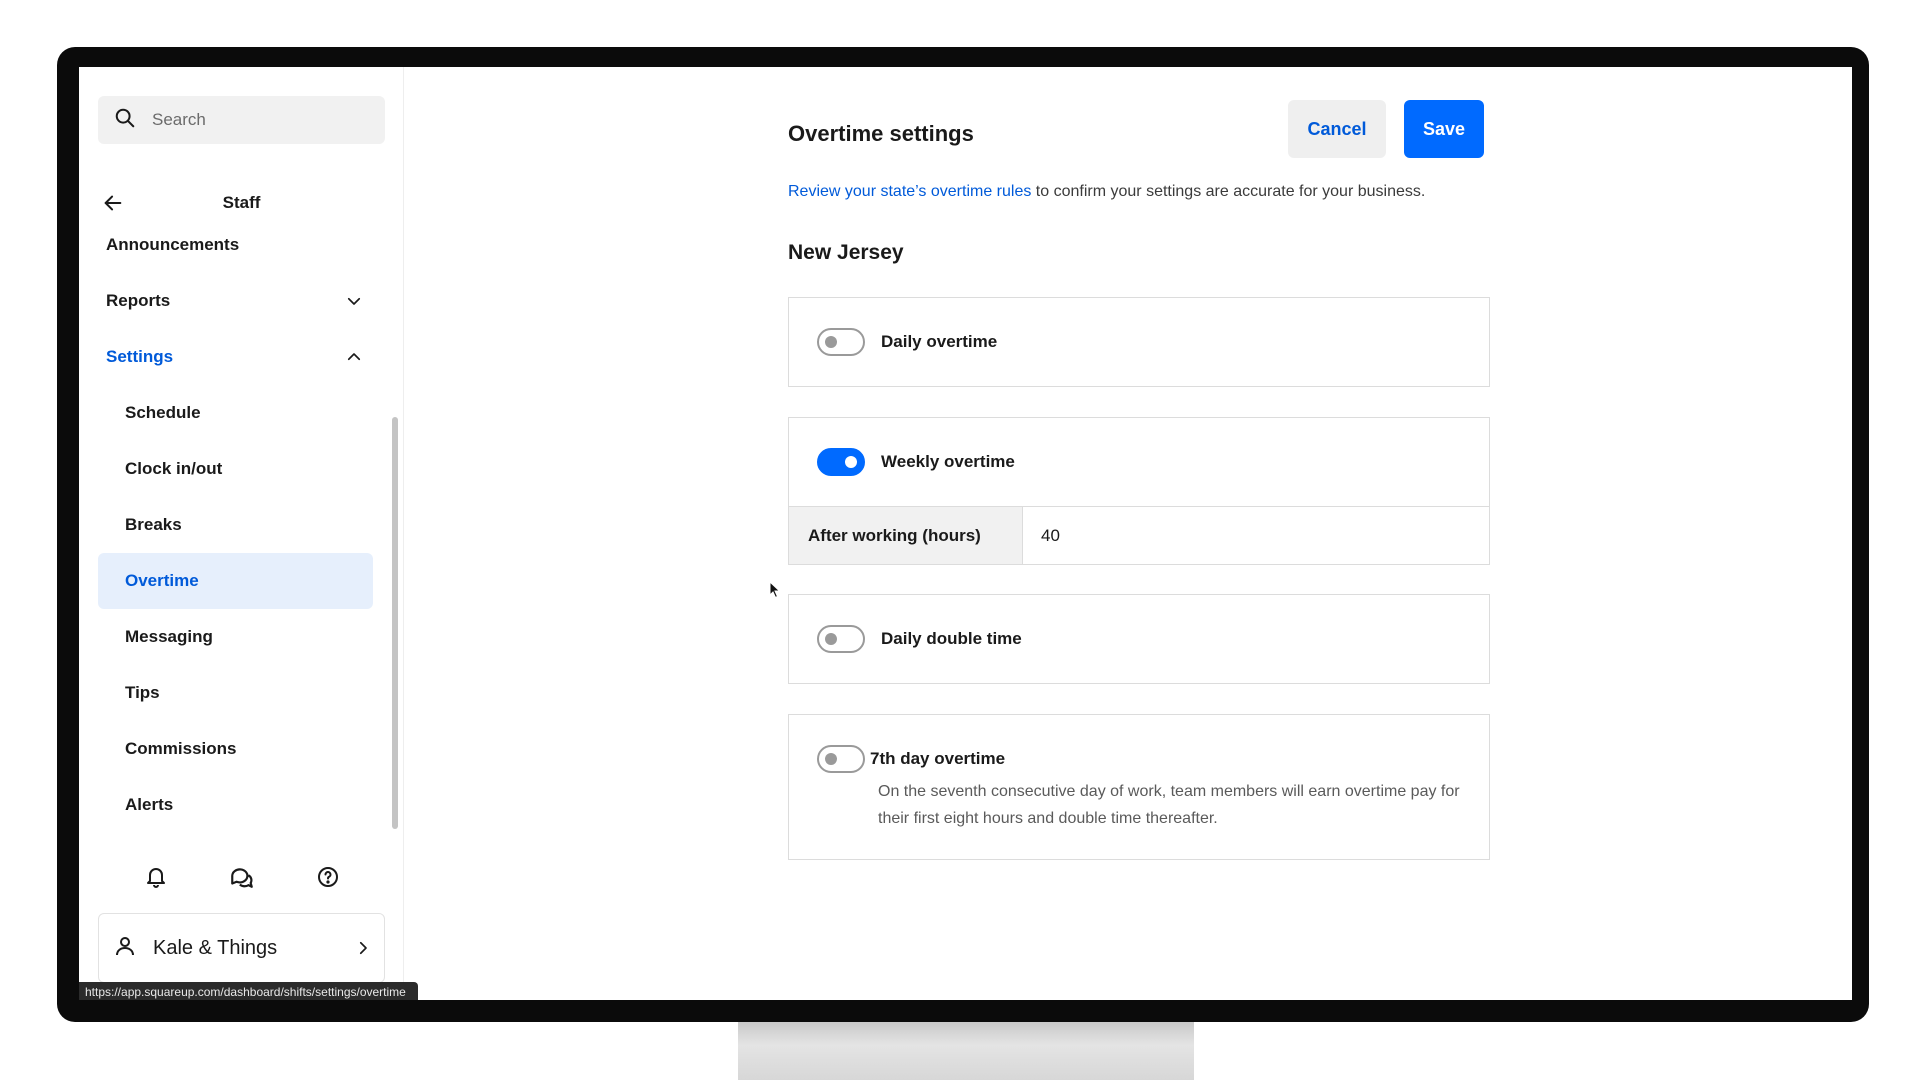  I want to click on sidebar-item-messaging: Messaging, so click(235, 637).